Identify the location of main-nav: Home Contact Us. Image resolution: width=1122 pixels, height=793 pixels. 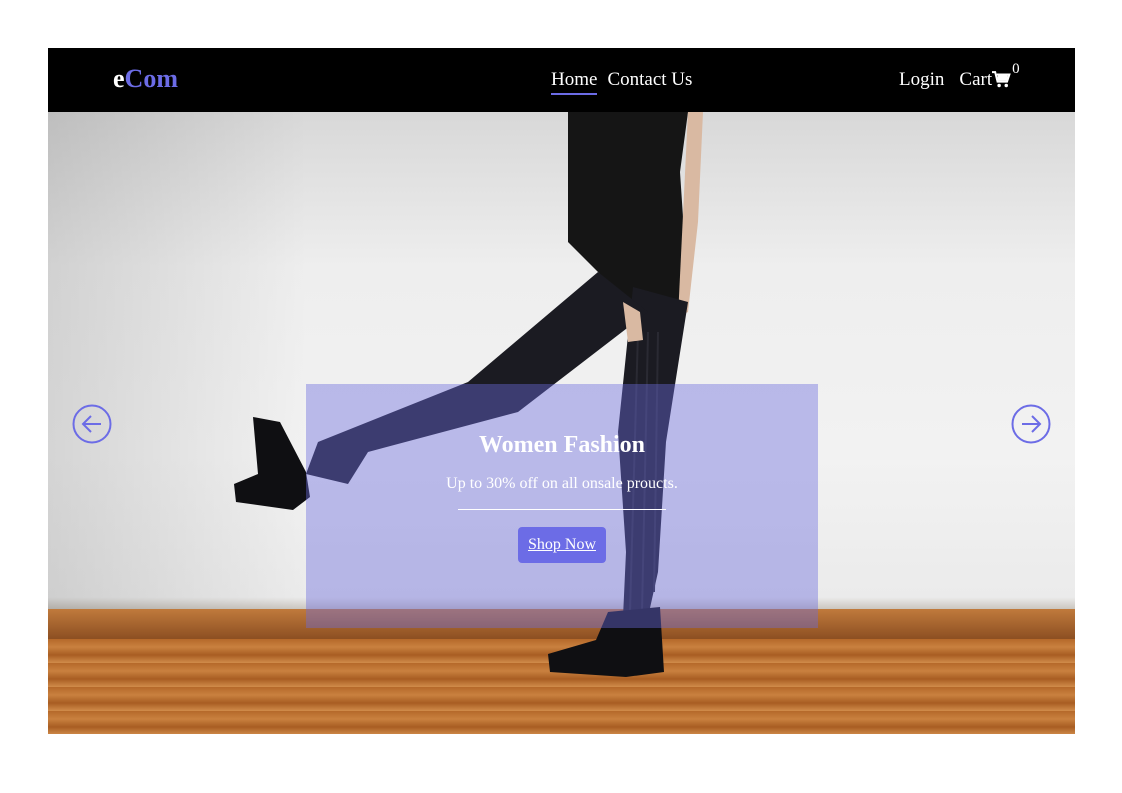
(621, 82).